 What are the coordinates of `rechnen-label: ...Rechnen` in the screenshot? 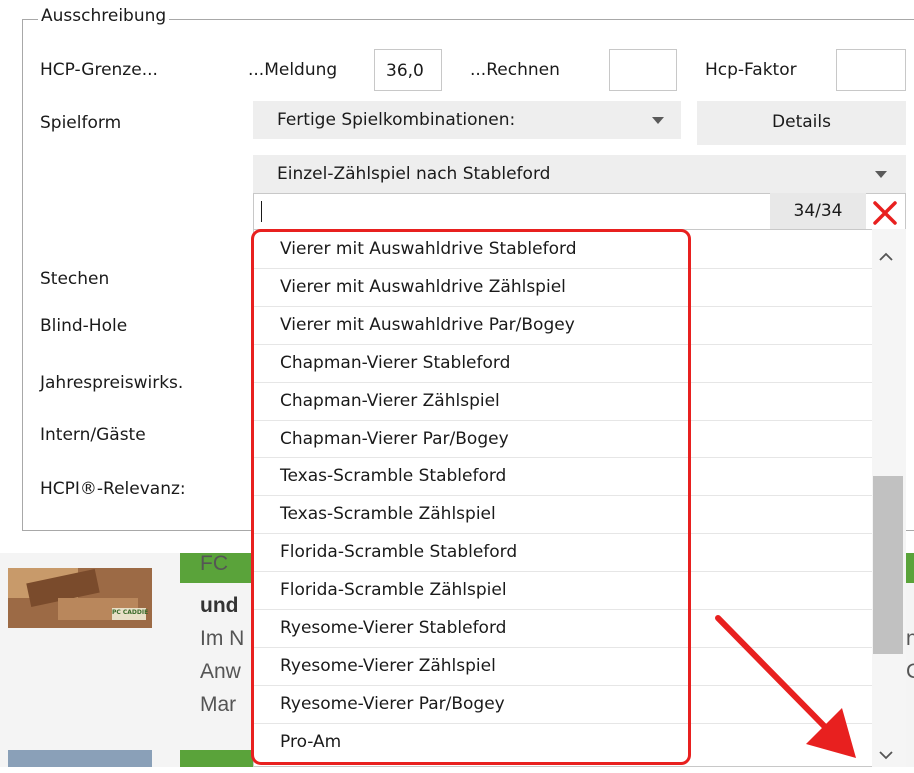 It's located at (515, 70).